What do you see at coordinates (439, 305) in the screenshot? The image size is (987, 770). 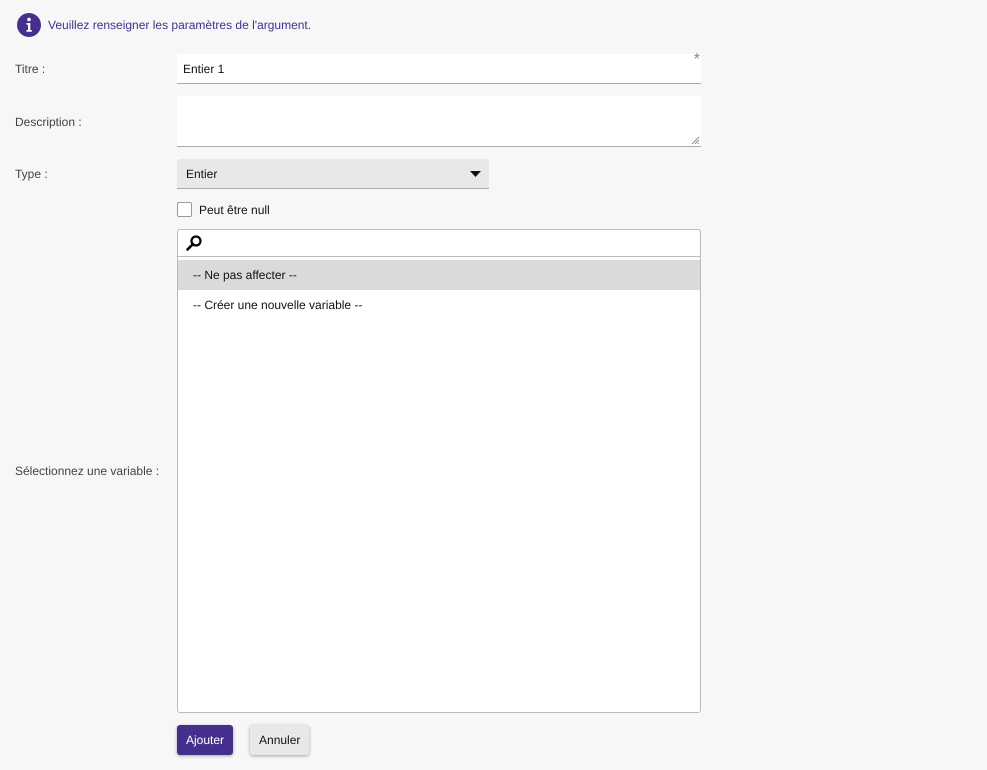 I see `list-option: -- Créer une nouvelle variable --` at bounding box center [439, 305].